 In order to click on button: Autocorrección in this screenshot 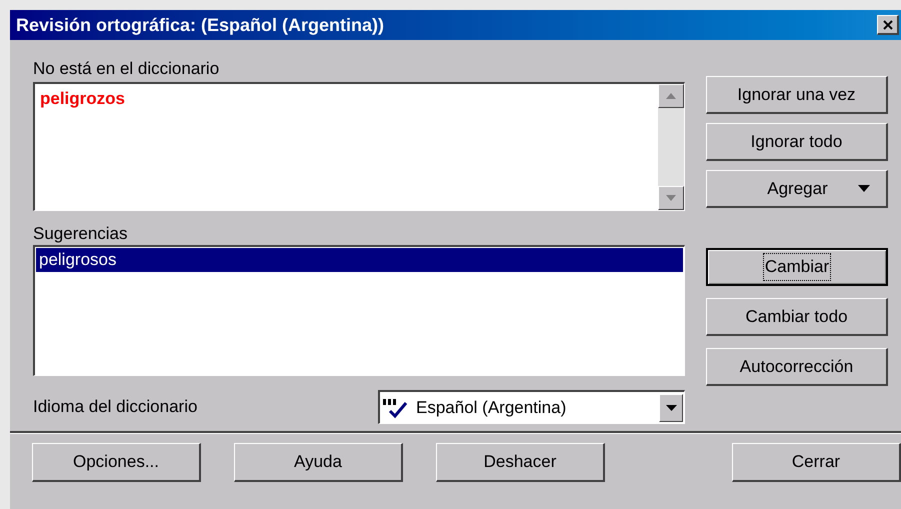, I will do `click(797, 367)`.